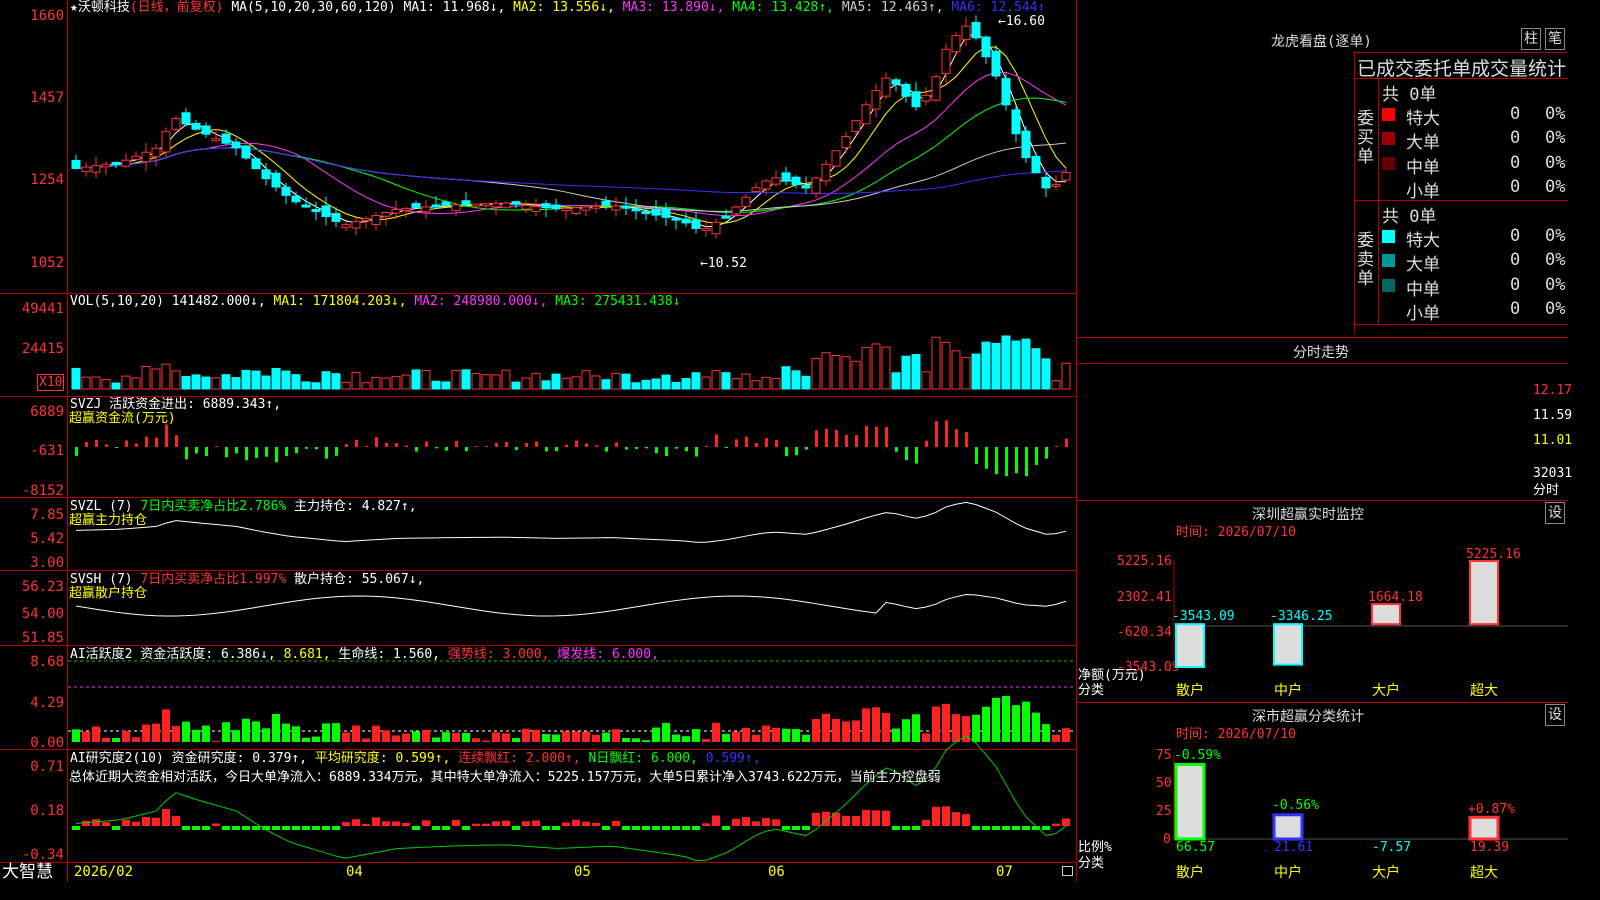 The height and width of the screenshot is (900, 1600). What do you see at coordinates (1301, 616) in the screenshot?
I see `sz-bar-label: -3346.25` at bounding box center [1301, 616].